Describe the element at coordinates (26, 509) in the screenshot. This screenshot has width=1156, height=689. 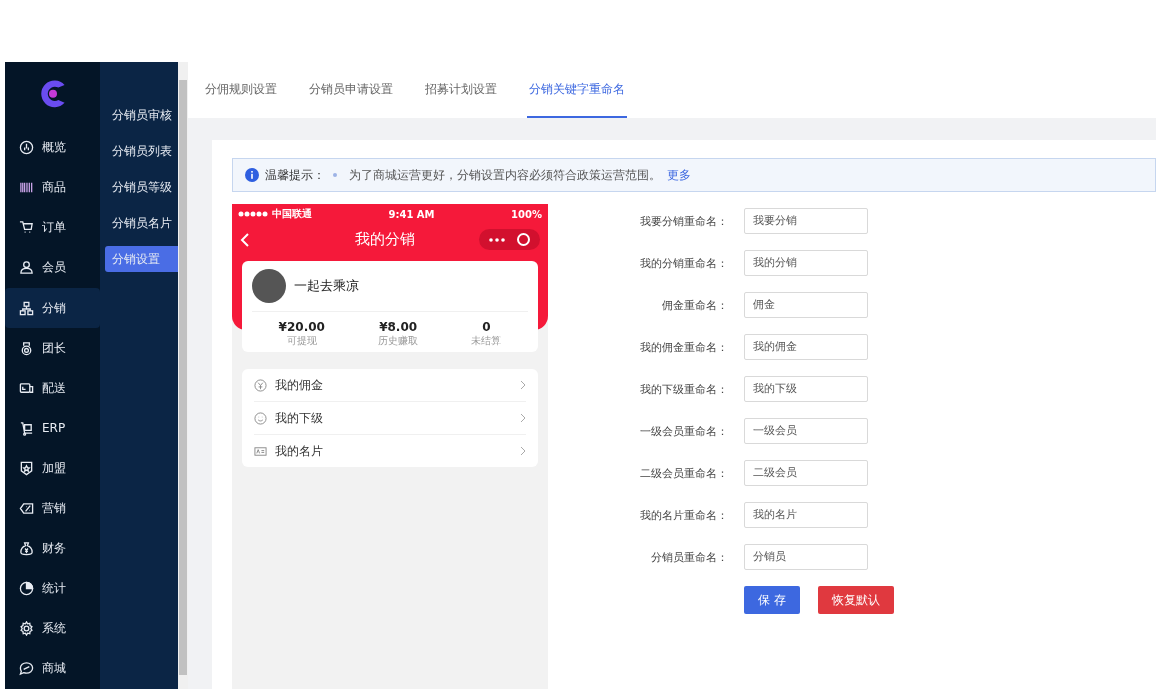
I see `tag-icon` at that location.